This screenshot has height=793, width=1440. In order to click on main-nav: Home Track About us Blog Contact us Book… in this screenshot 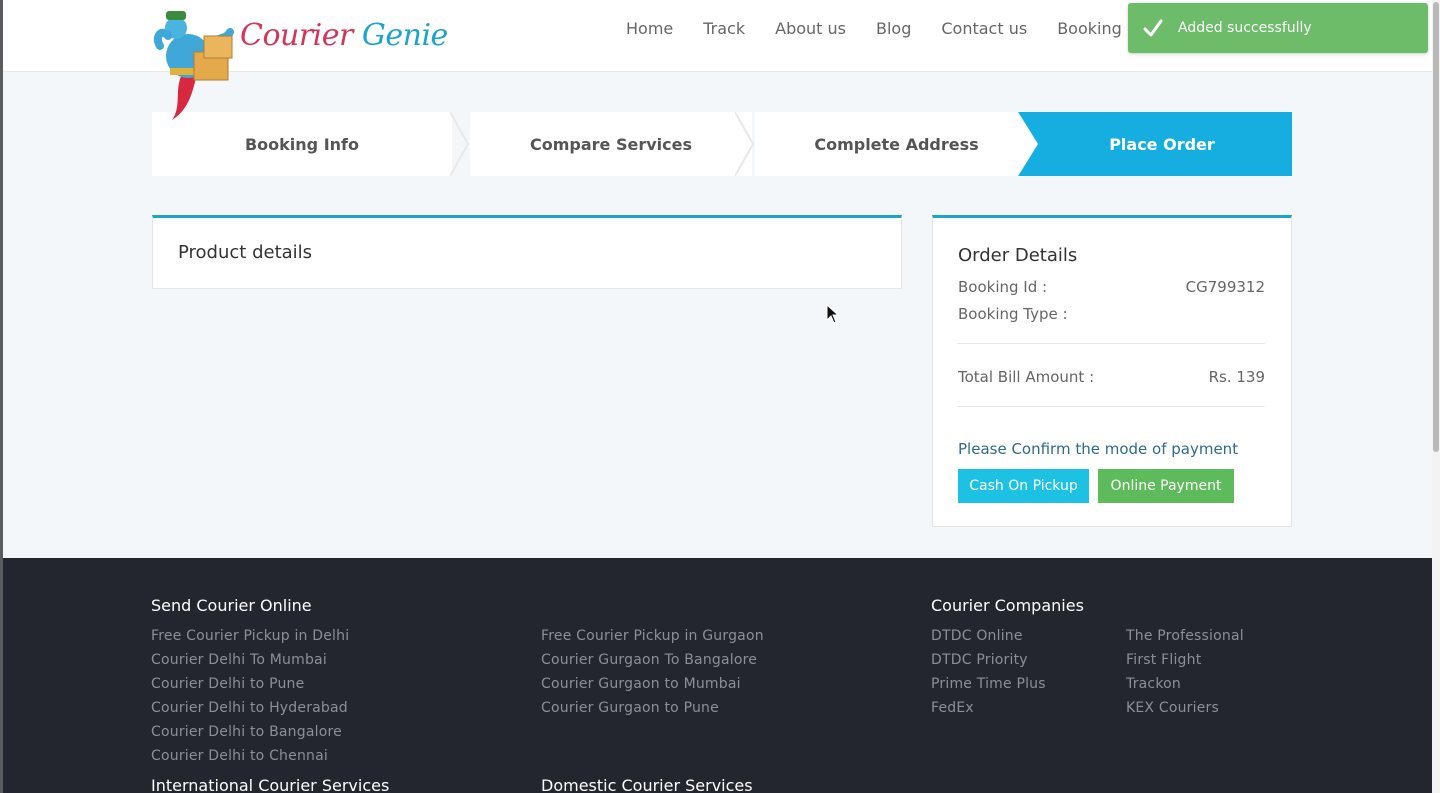, I will do `click(889, 28)`.